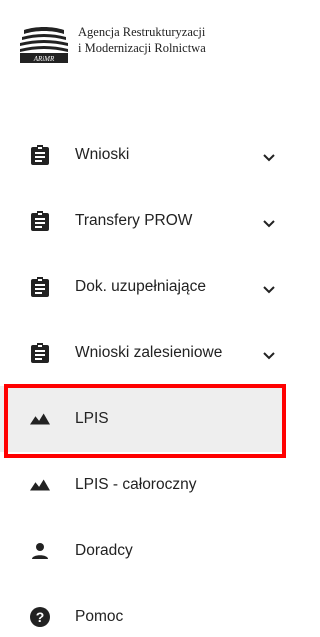  I want to click on agency-name-line1: Agencja Restrukturyzacji, so click(142, 32).